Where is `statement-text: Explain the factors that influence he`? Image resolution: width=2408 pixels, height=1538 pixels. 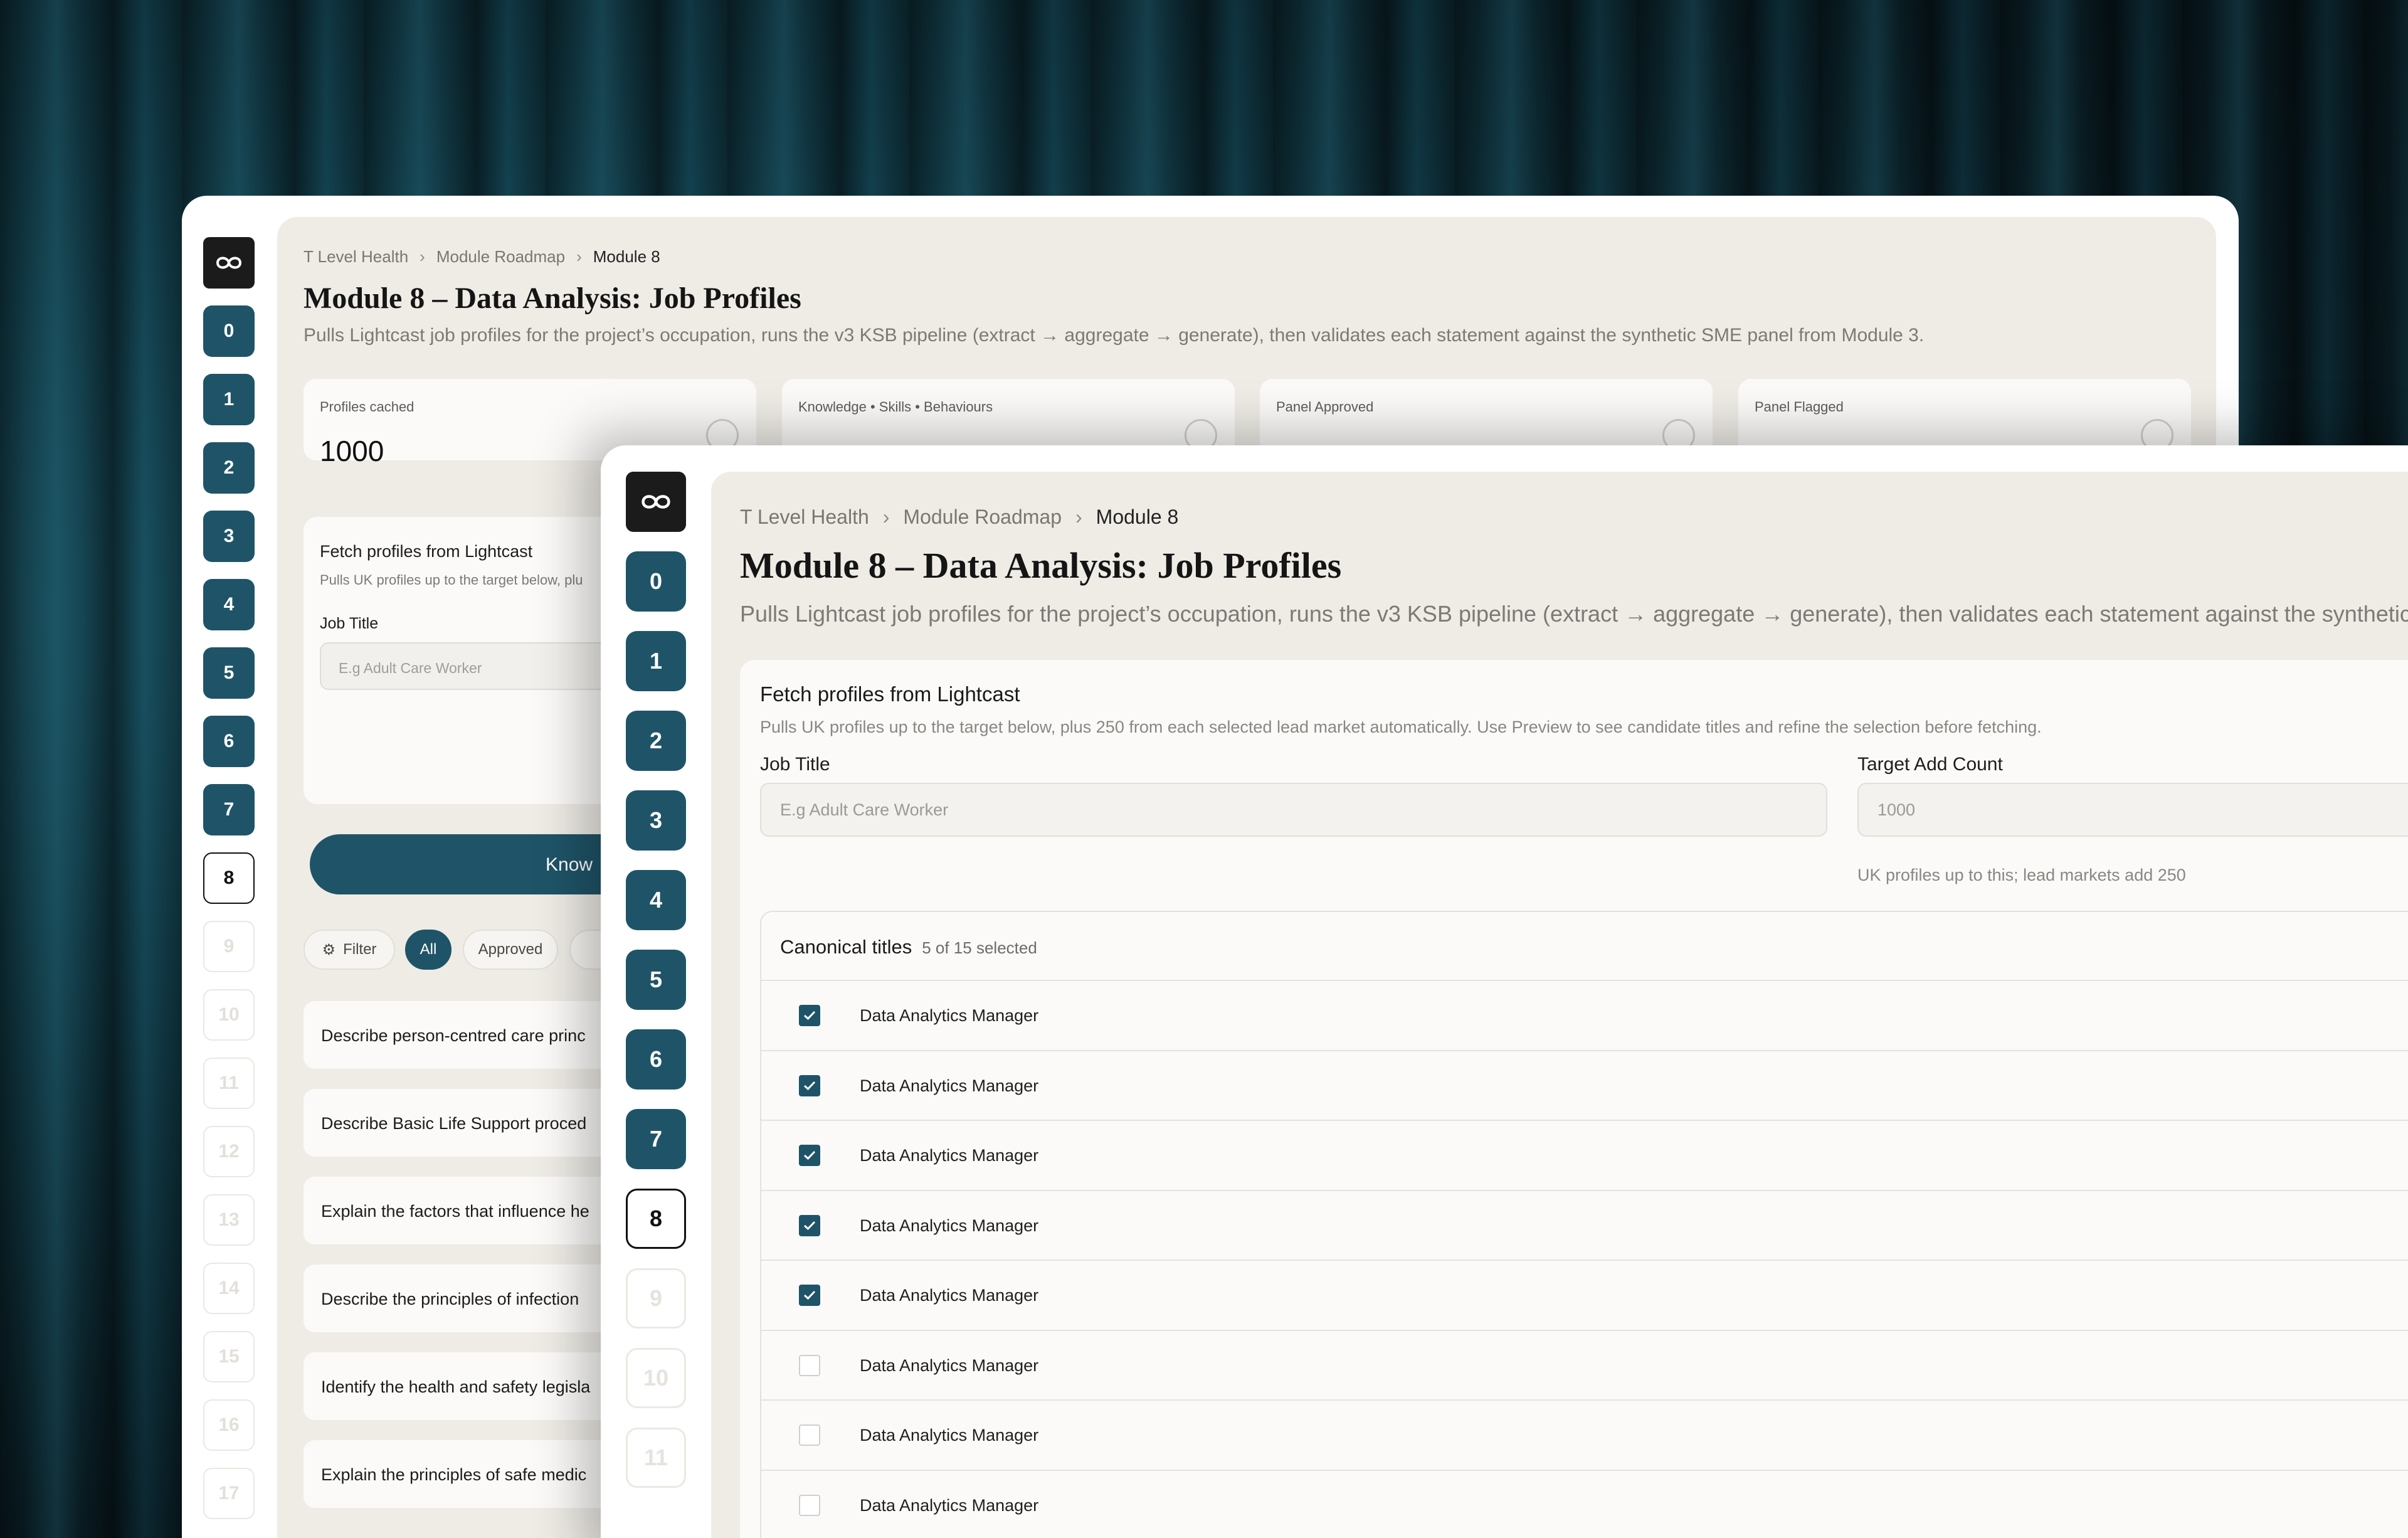 statement-text: Explain the factors that influence he is located at coordinates (455, 1211).